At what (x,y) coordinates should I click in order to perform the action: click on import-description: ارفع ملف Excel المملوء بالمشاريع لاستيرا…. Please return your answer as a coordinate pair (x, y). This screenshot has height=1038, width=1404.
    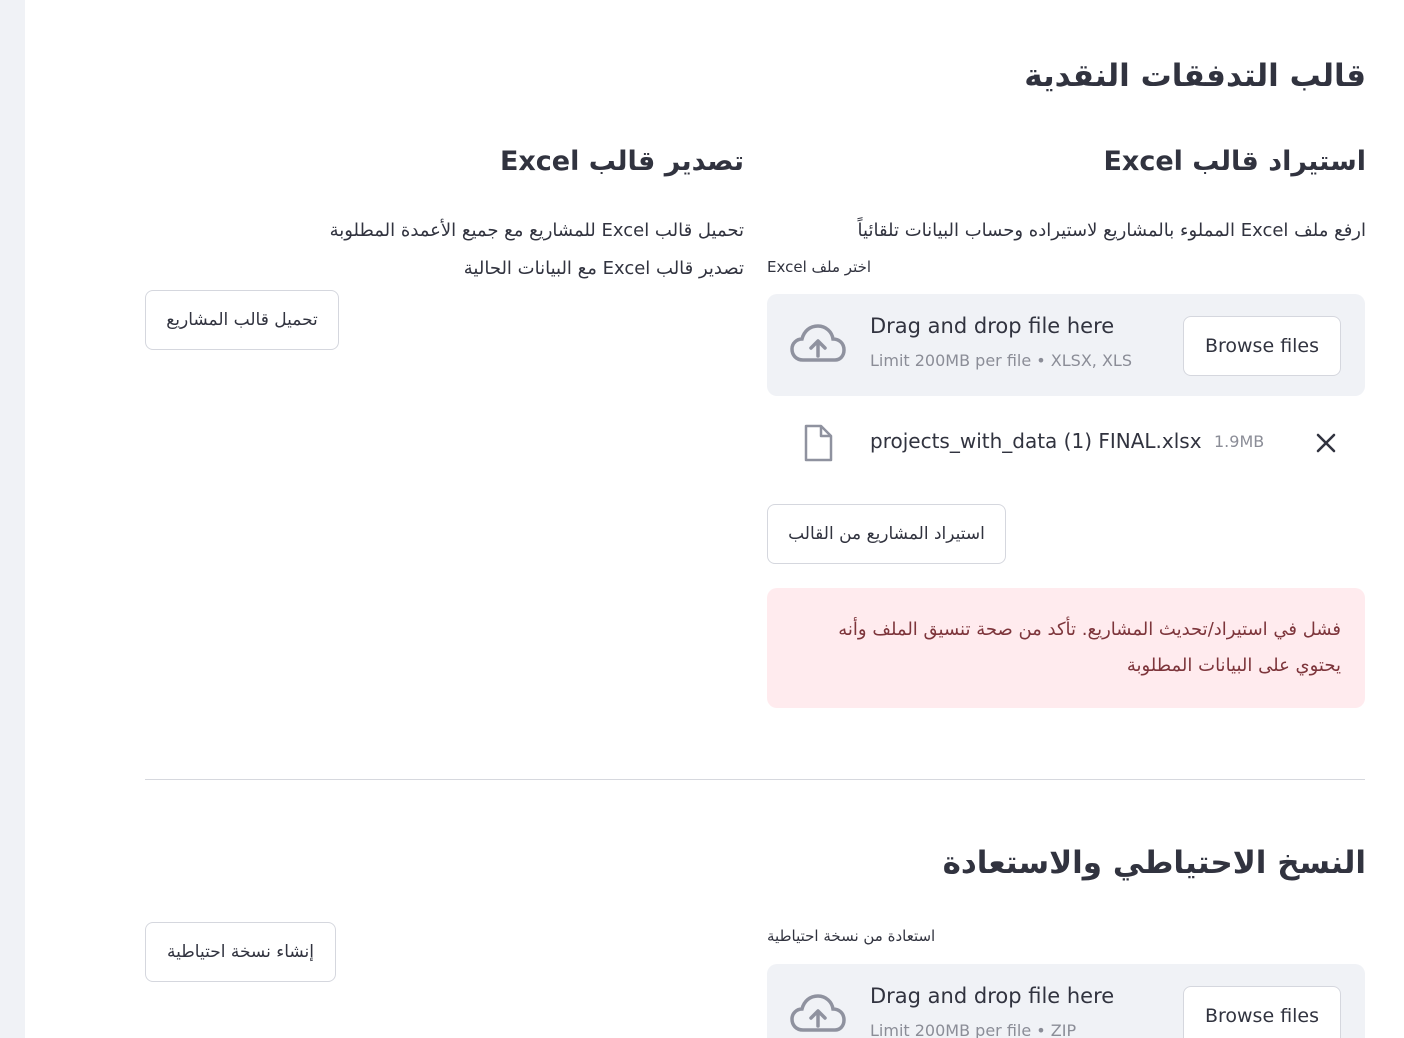
    Looking at the image, I should click on (1111, 230).